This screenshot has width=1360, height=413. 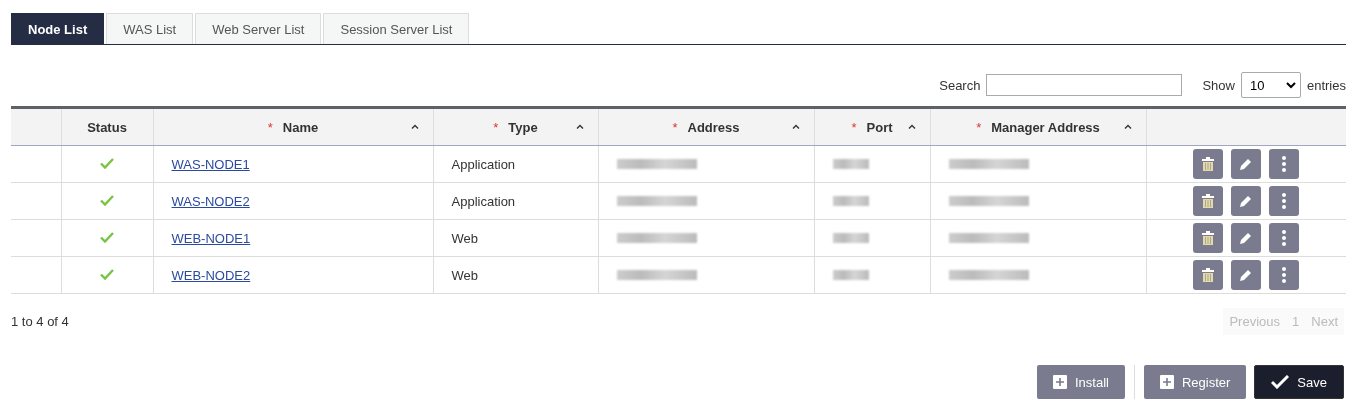 I want to click on node-link: WAS-NODE1, so click(x=210, y=164).